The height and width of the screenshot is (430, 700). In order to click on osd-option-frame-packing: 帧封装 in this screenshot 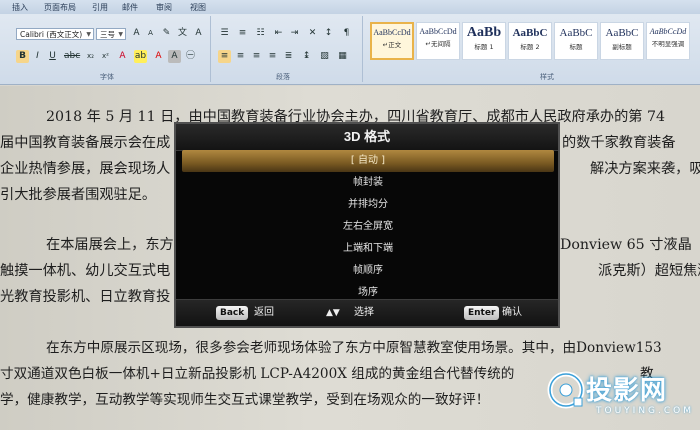, I will do `click(368, 183)`.